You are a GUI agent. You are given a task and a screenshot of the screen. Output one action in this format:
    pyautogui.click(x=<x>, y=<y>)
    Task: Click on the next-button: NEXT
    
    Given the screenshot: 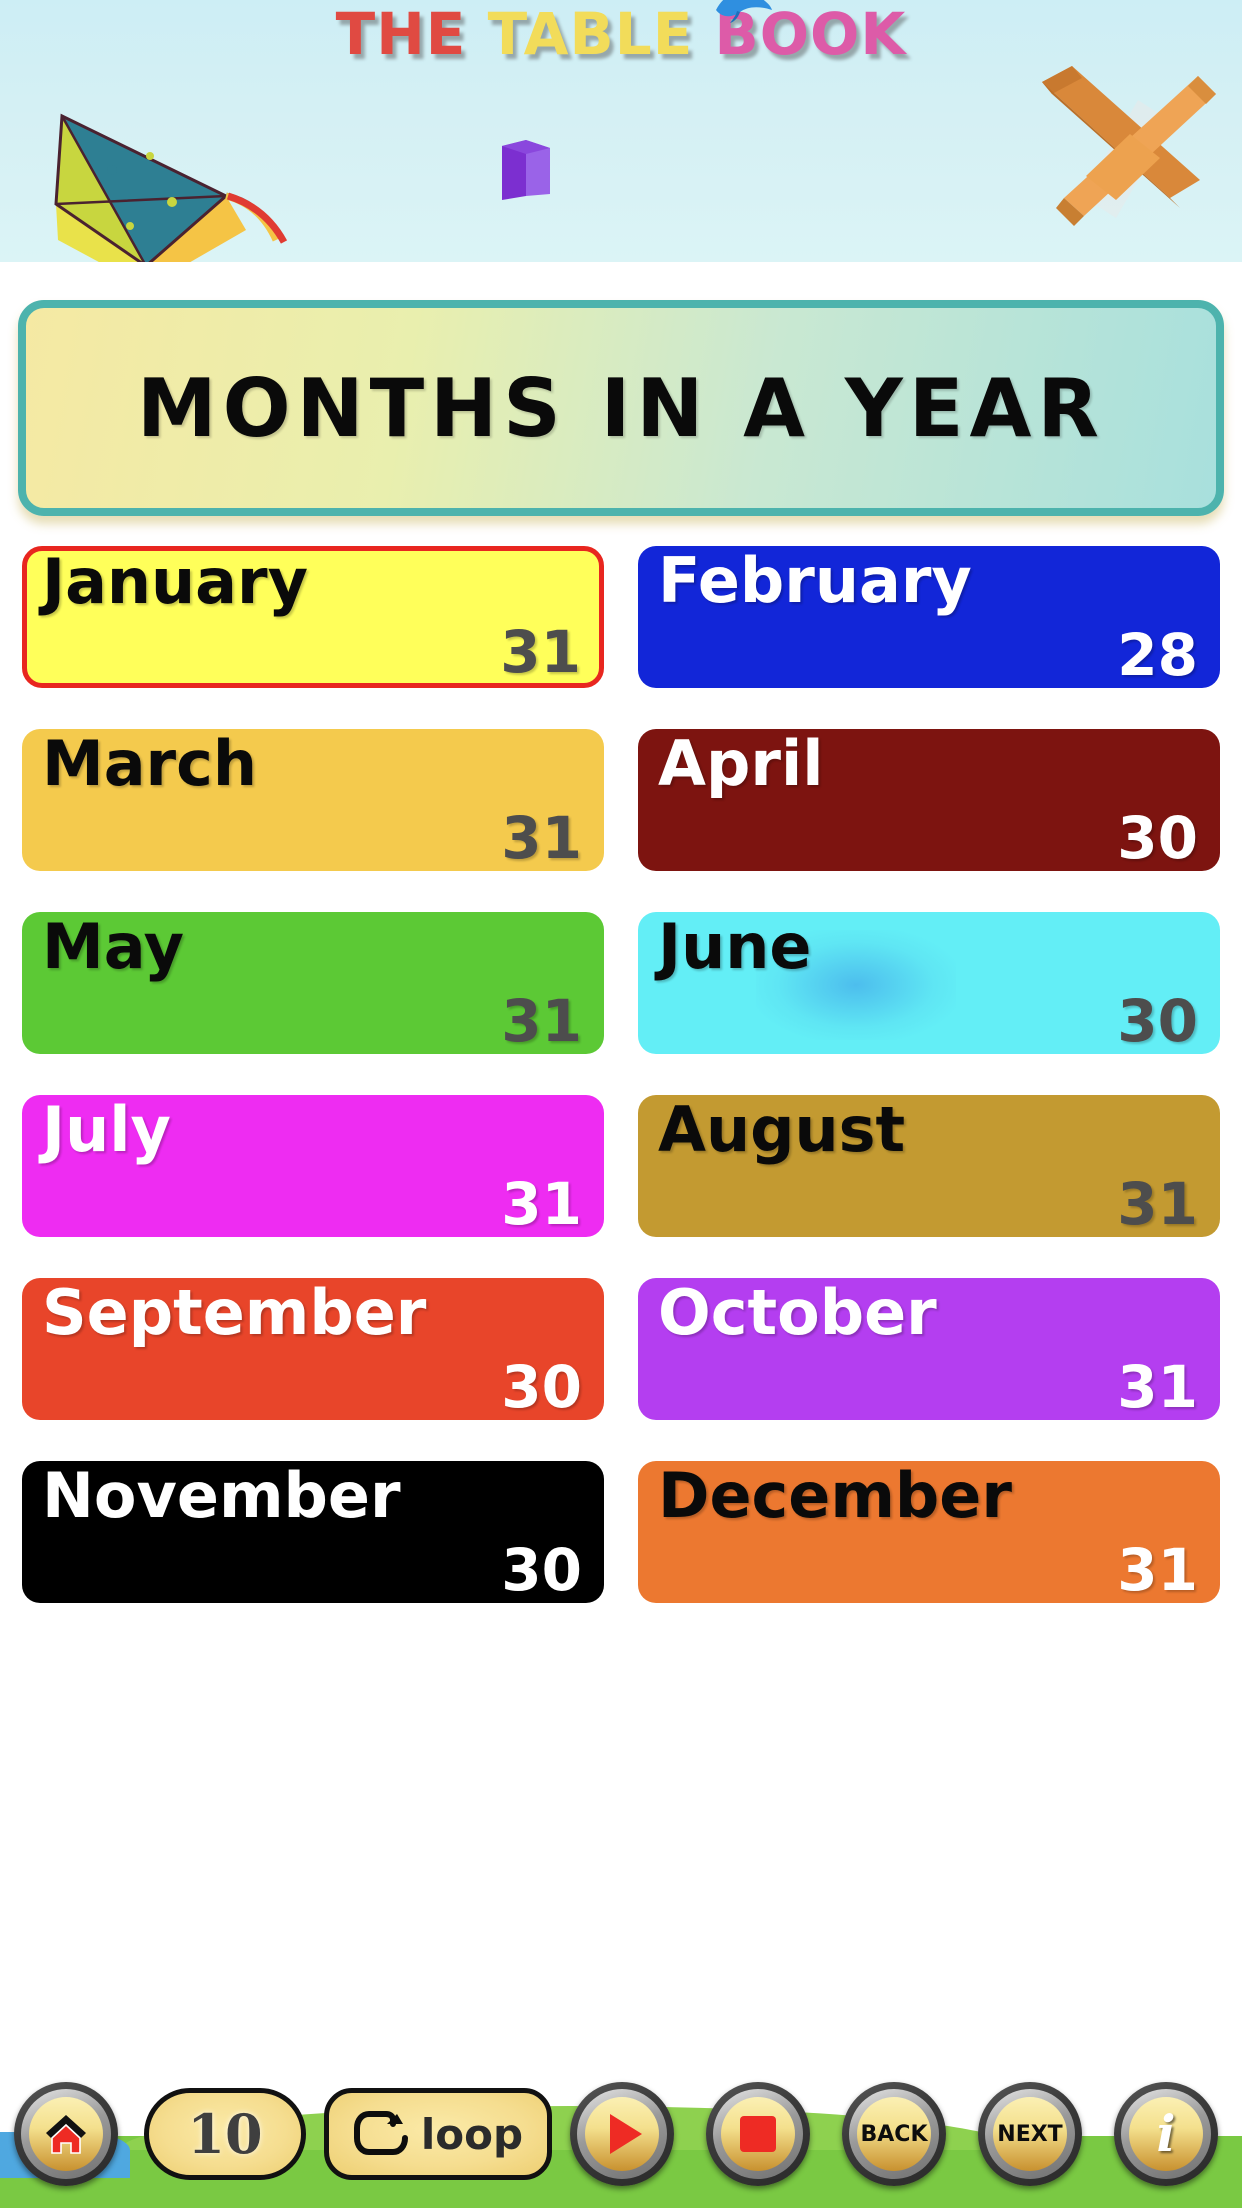 What is the action you would take?
    pyautogui.click(x=1030, y=2134)
    